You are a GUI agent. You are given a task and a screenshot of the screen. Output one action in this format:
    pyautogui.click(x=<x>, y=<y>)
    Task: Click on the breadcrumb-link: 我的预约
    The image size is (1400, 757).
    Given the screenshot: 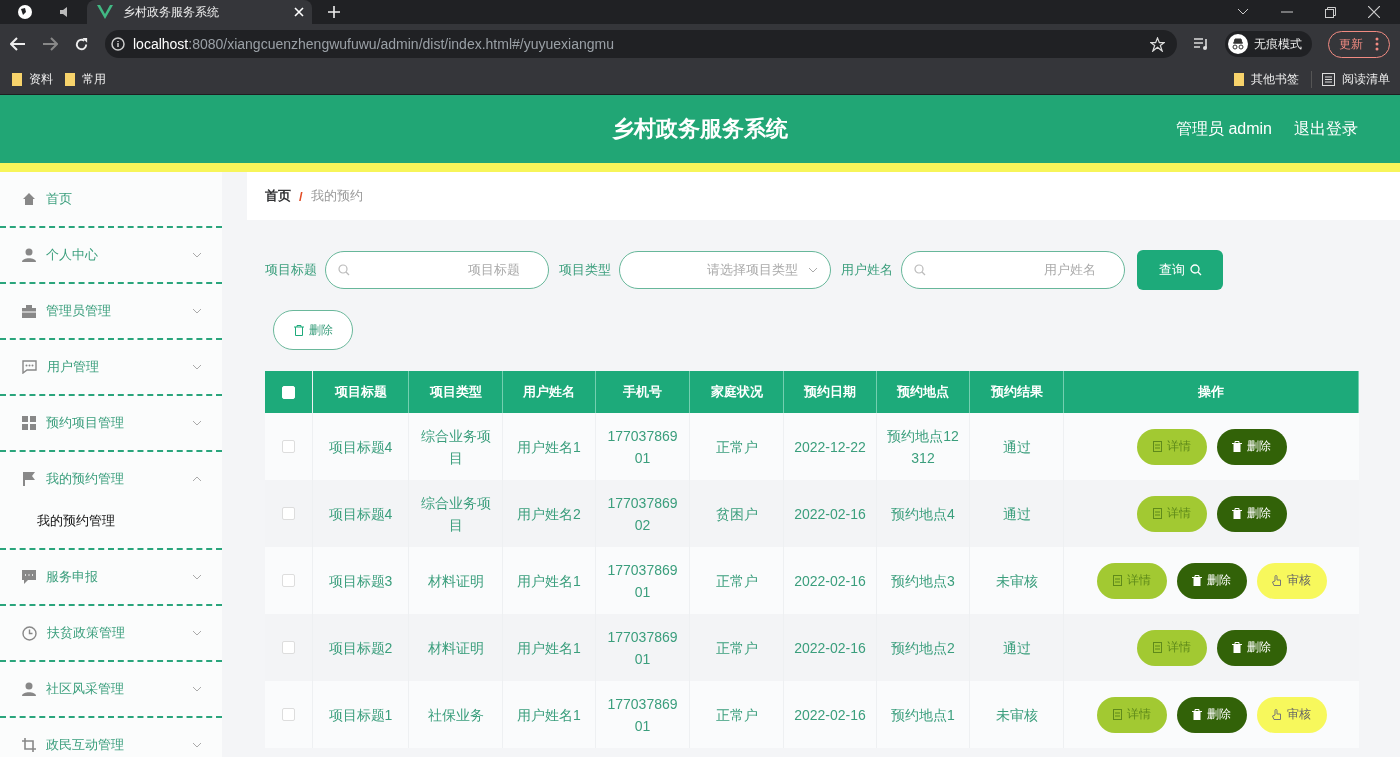 What is the action you would take?
    pyautogui.click(x=336, y=196)
    